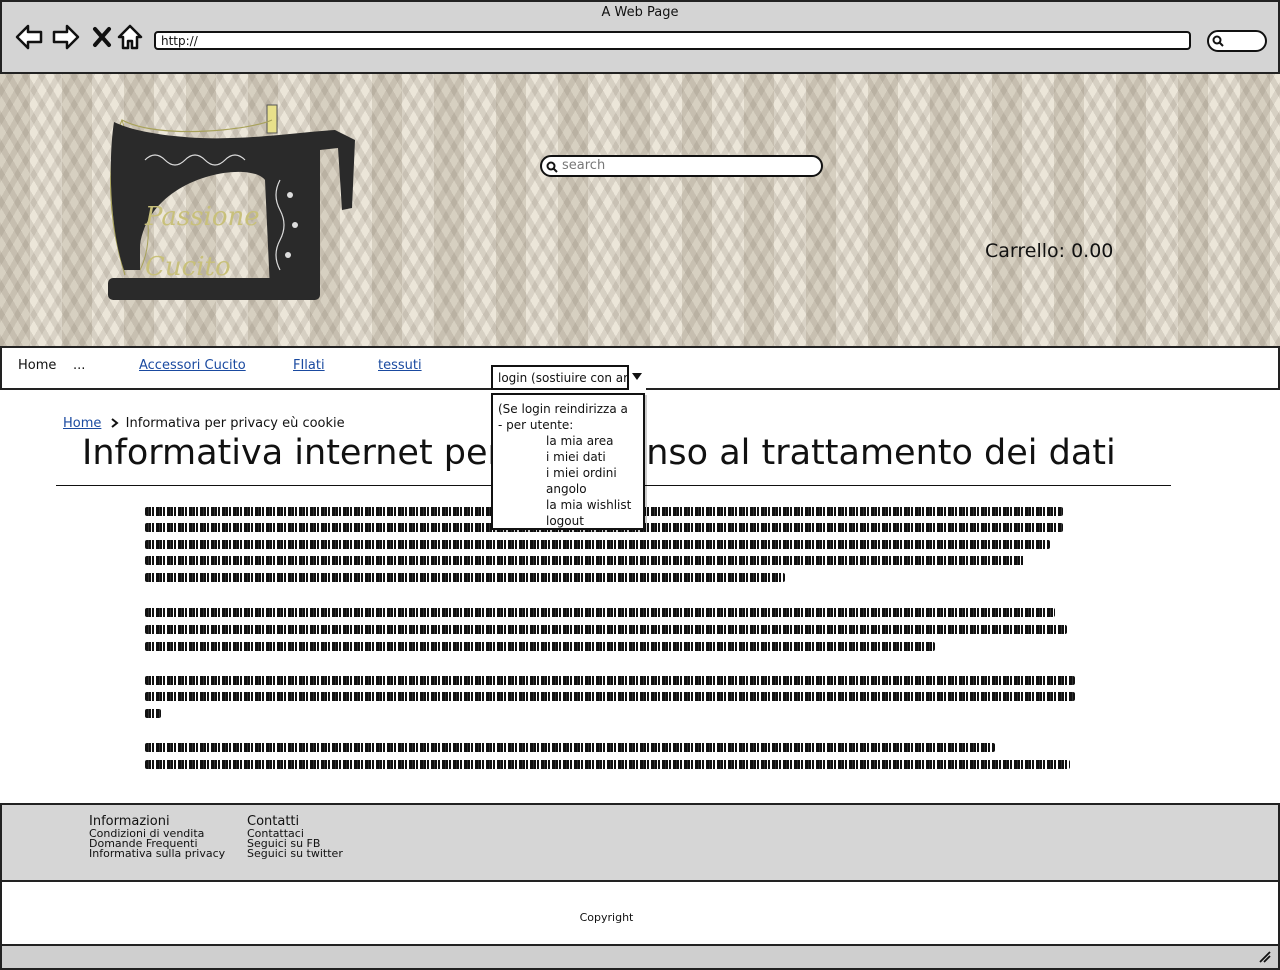 This screenshot has width=1280, height=970. Describe the element at coordinates (579, 441) in the screenshot. I see `menu-item-la-mia-area: la mia area` at that location.